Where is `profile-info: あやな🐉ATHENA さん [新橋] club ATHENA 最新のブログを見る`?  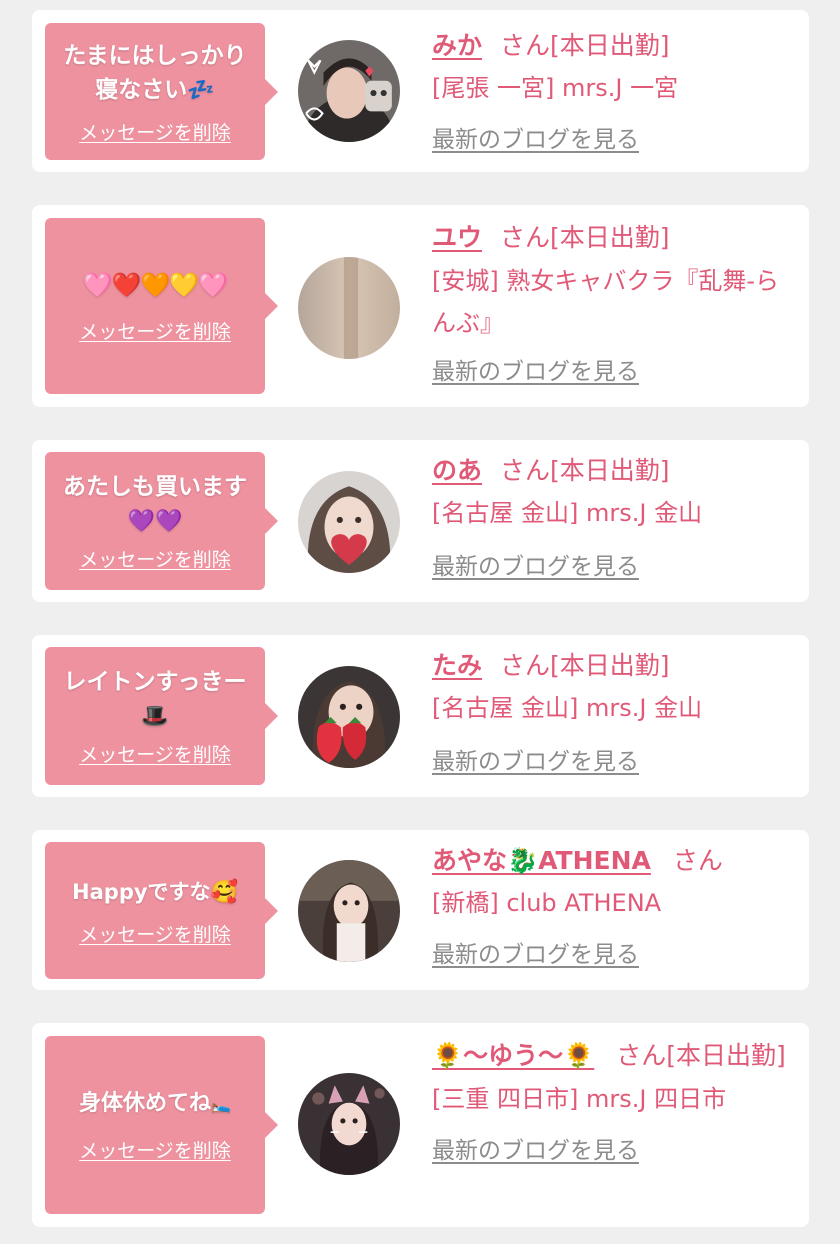 profile-info: あやな🐉ATHENA さん [新橋] club ATHENA 最新のブログを見る is located at coordinates (612, 905).